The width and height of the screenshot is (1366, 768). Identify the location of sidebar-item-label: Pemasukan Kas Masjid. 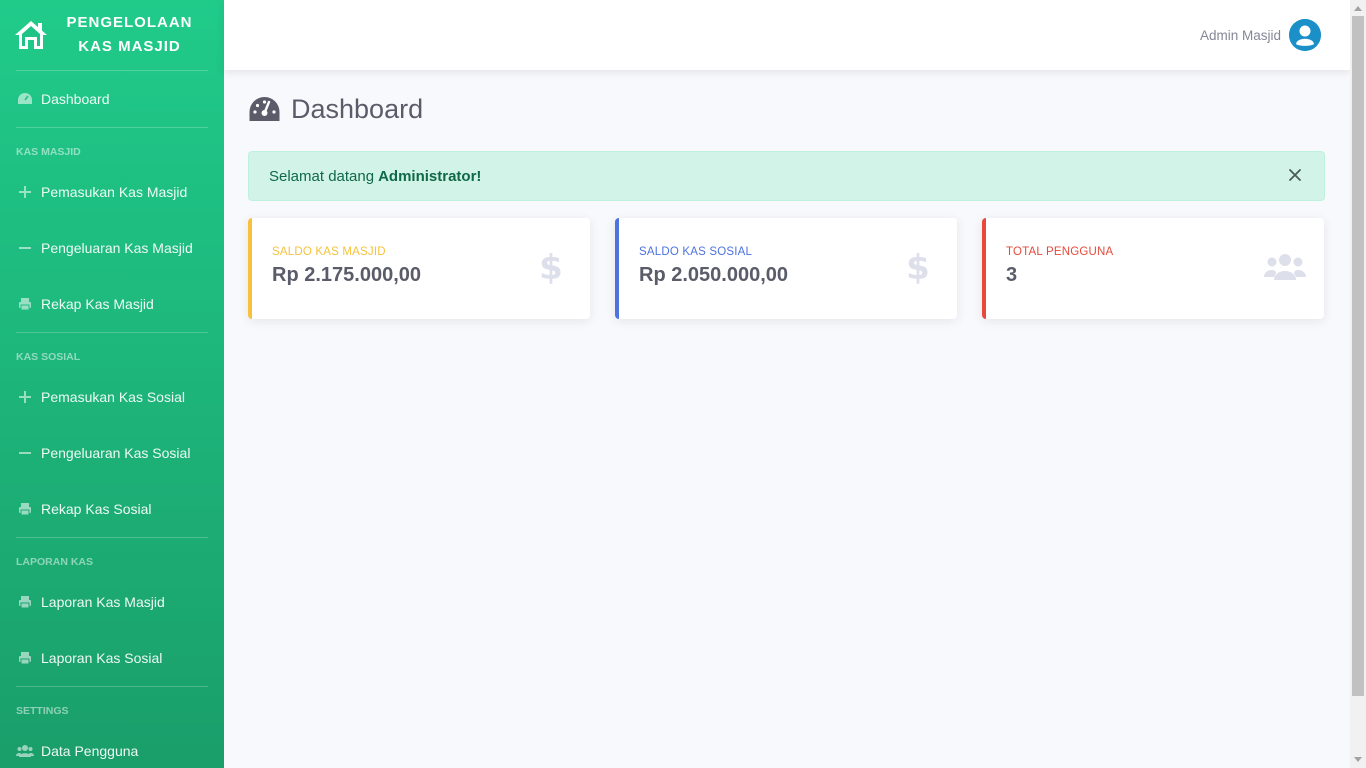
(114, 192).